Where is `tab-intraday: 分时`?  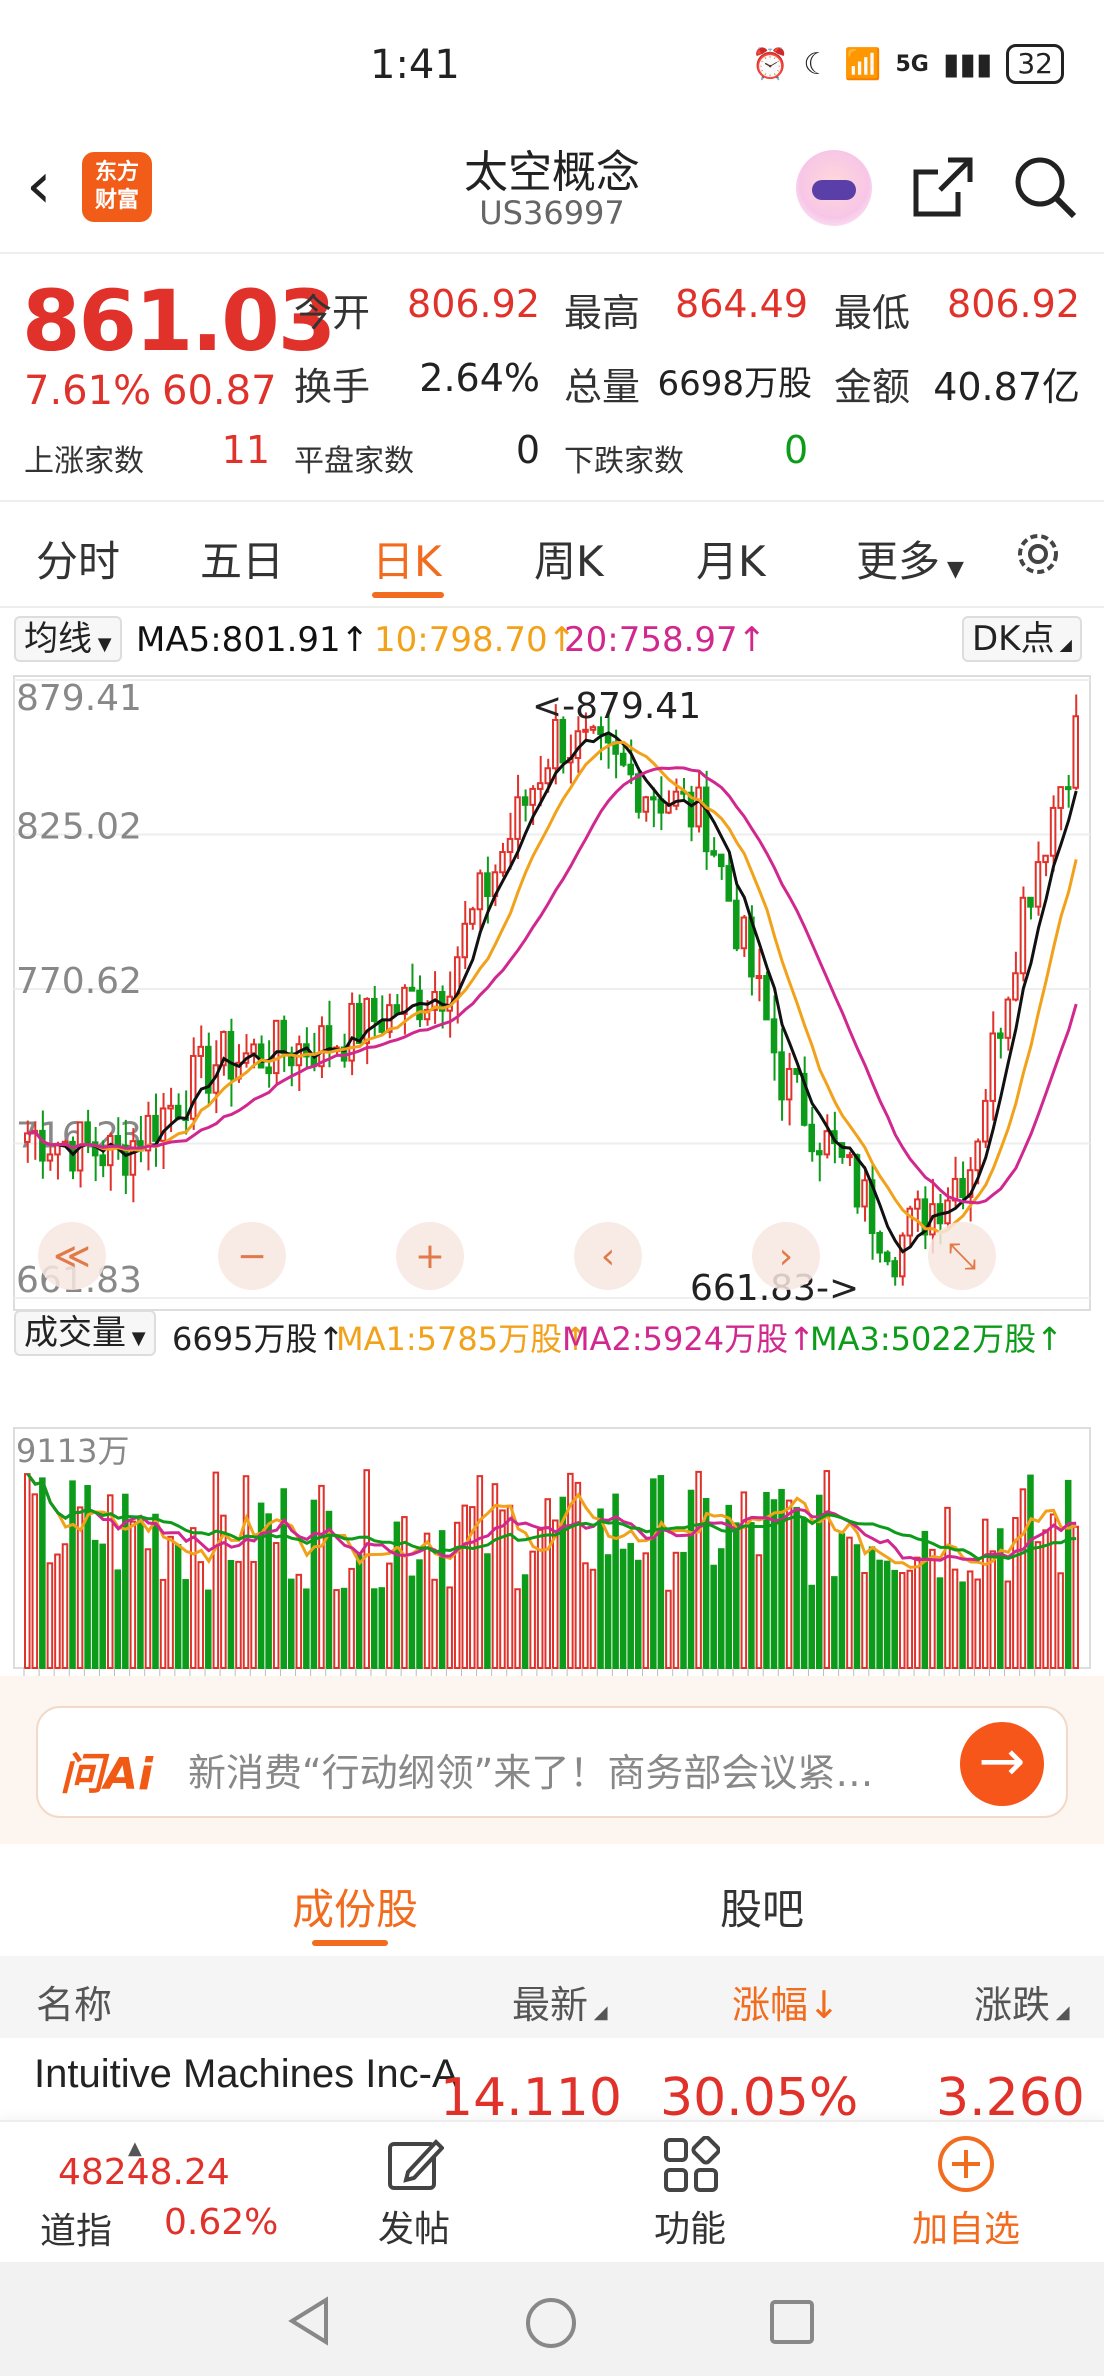 tab-intraday: 分时 is located at coordinates (78, 558).